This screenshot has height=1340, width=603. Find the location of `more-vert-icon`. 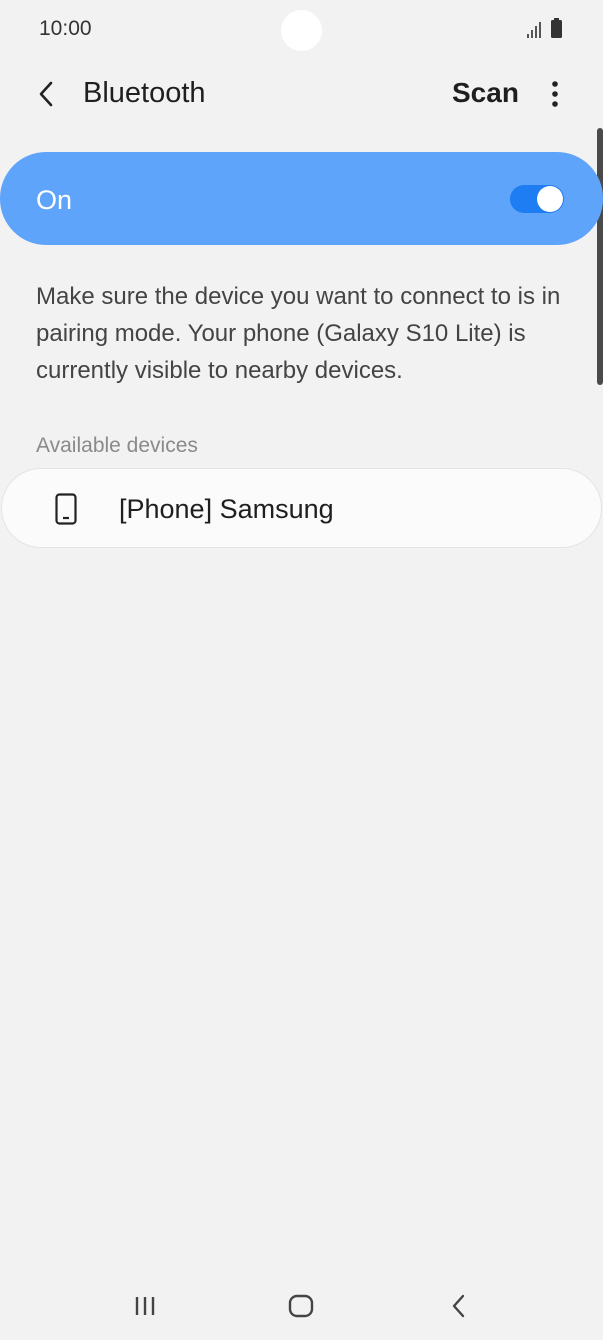

more-vert-icon is located at coordinates (555, 94).